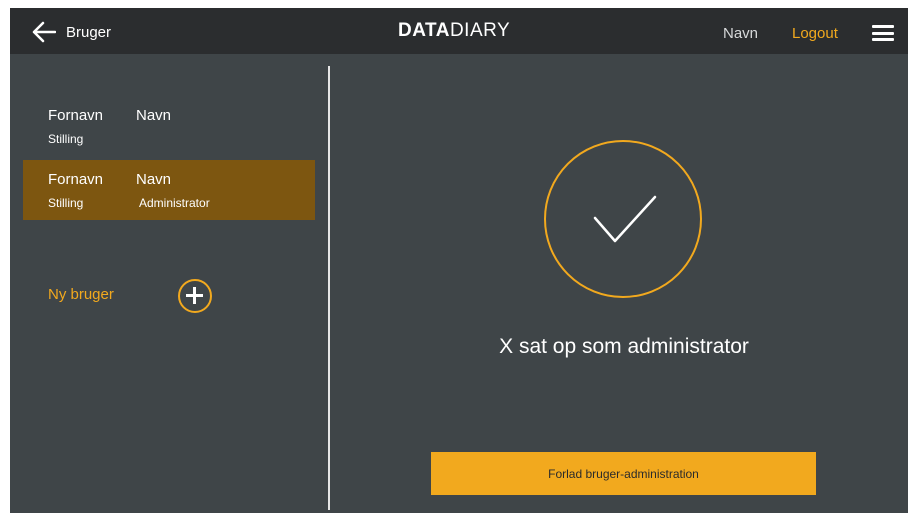  What do you see at coordinates (44, 32) in the screenshot?
I see `back-arrow-icon` at bounding box center [44, 32].